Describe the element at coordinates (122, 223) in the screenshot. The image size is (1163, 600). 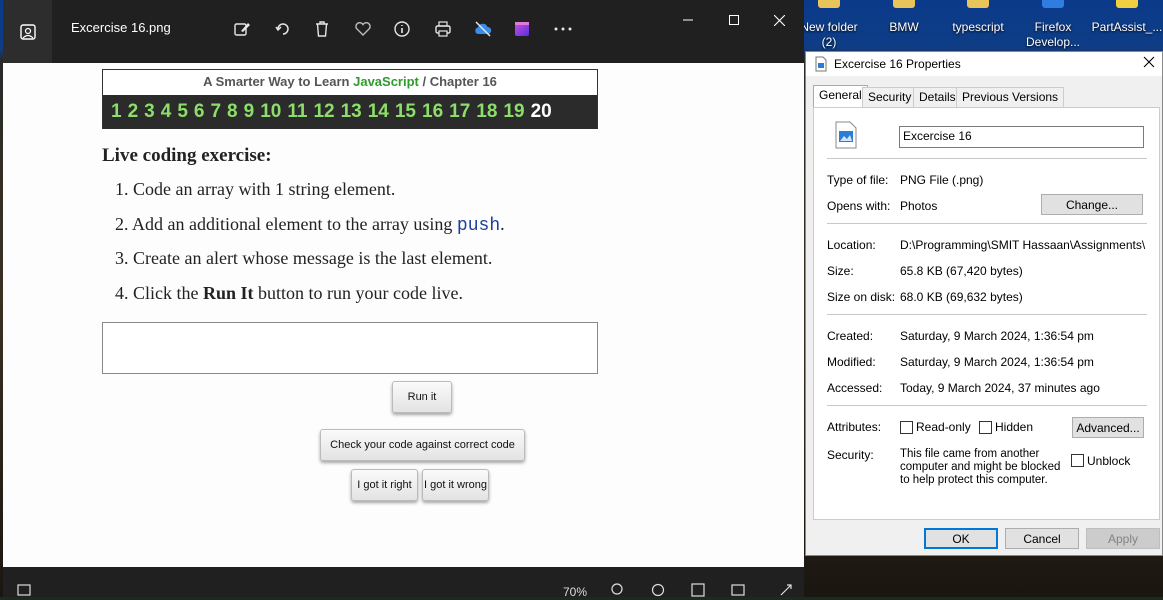
I see `step-number: 2.` at that location.